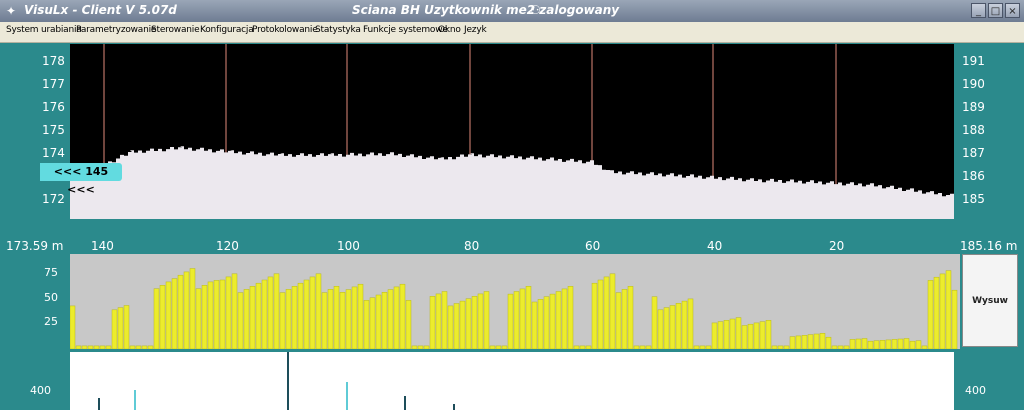 The height and width of the screenshot is (410, 1024). What do you see at coordinates (715, 246) in the screenshot?
I see `x-tick-40: 40` at bounding box center [715, 246].